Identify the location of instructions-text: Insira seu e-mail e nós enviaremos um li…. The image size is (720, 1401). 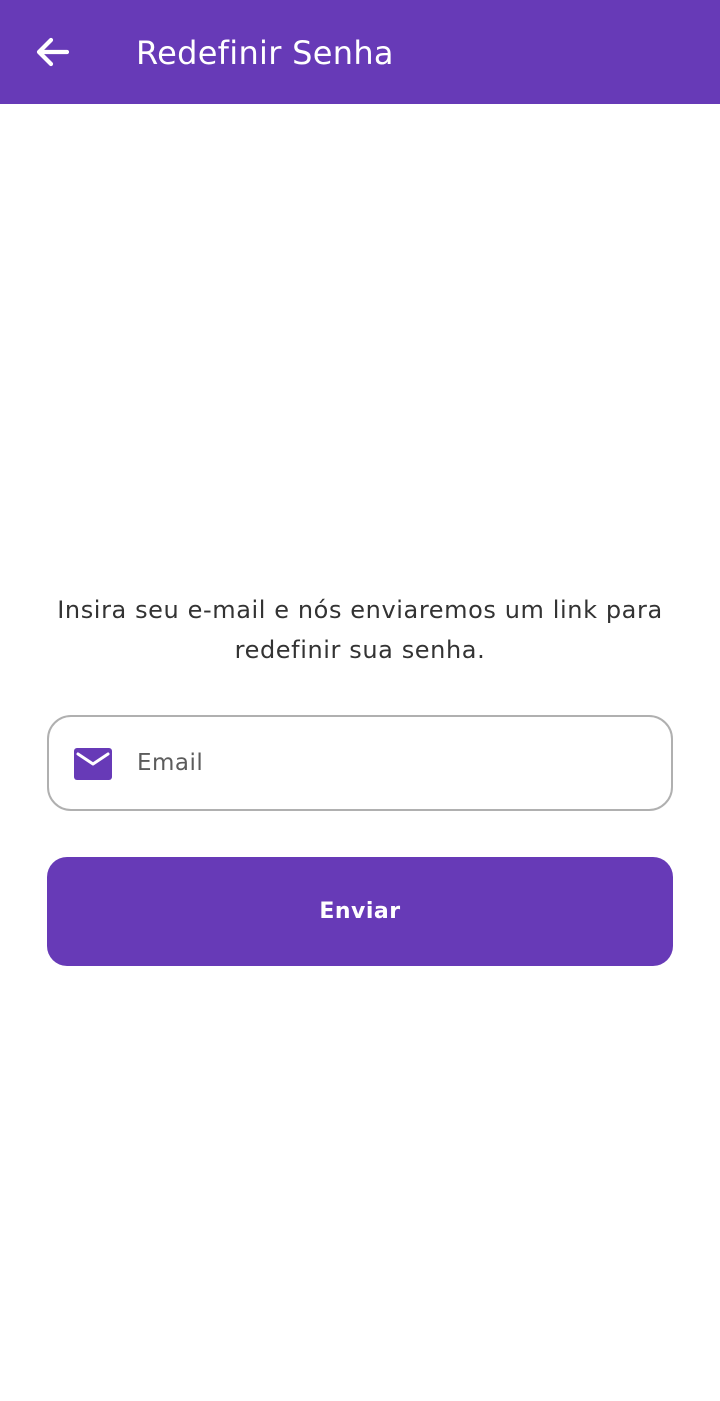
(360, 630).